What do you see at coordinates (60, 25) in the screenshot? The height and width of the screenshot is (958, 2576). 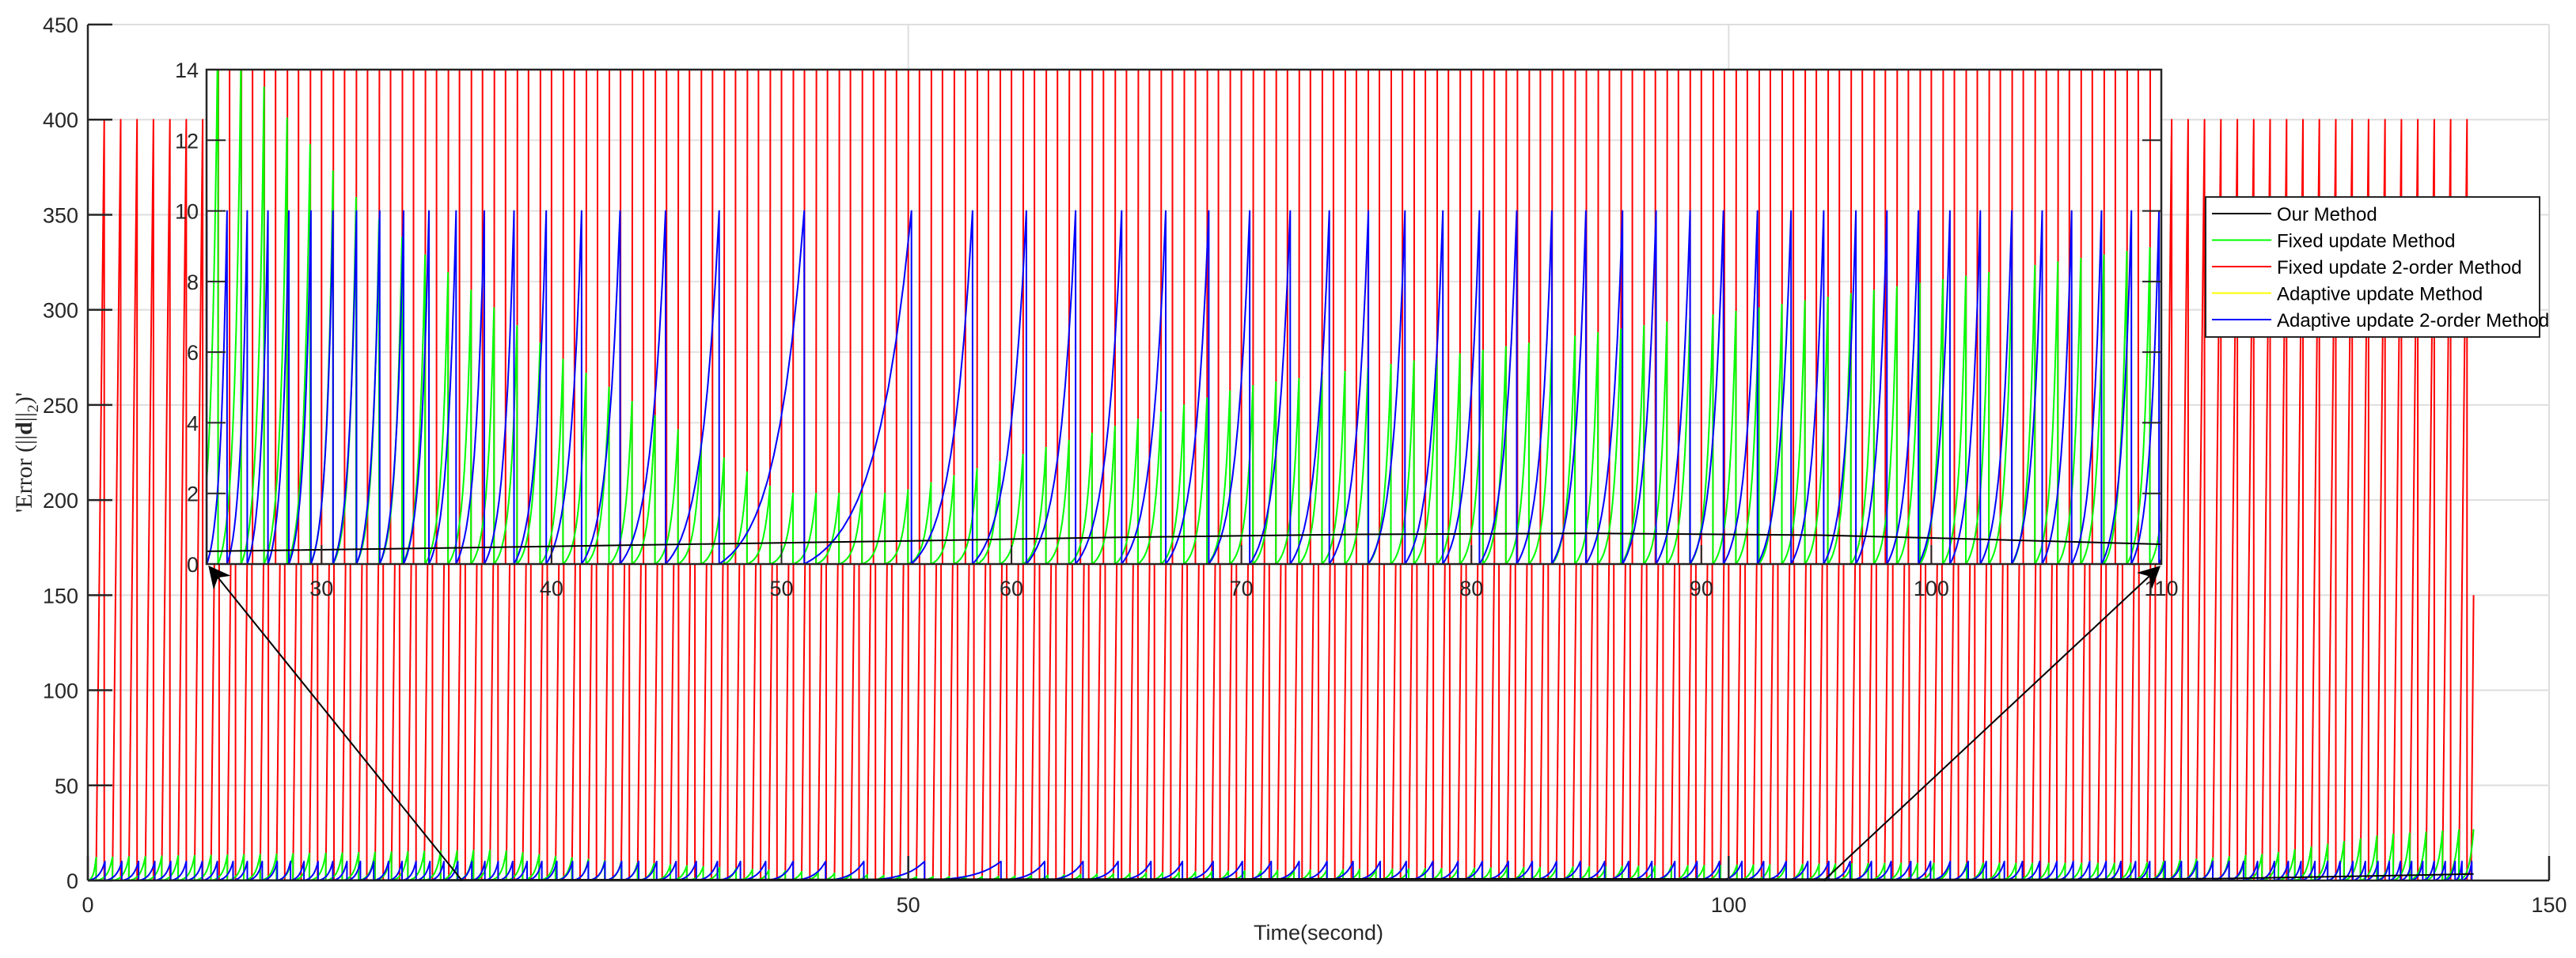 I see `main-y-tick-label: 450` at bounding box center [60, 25].